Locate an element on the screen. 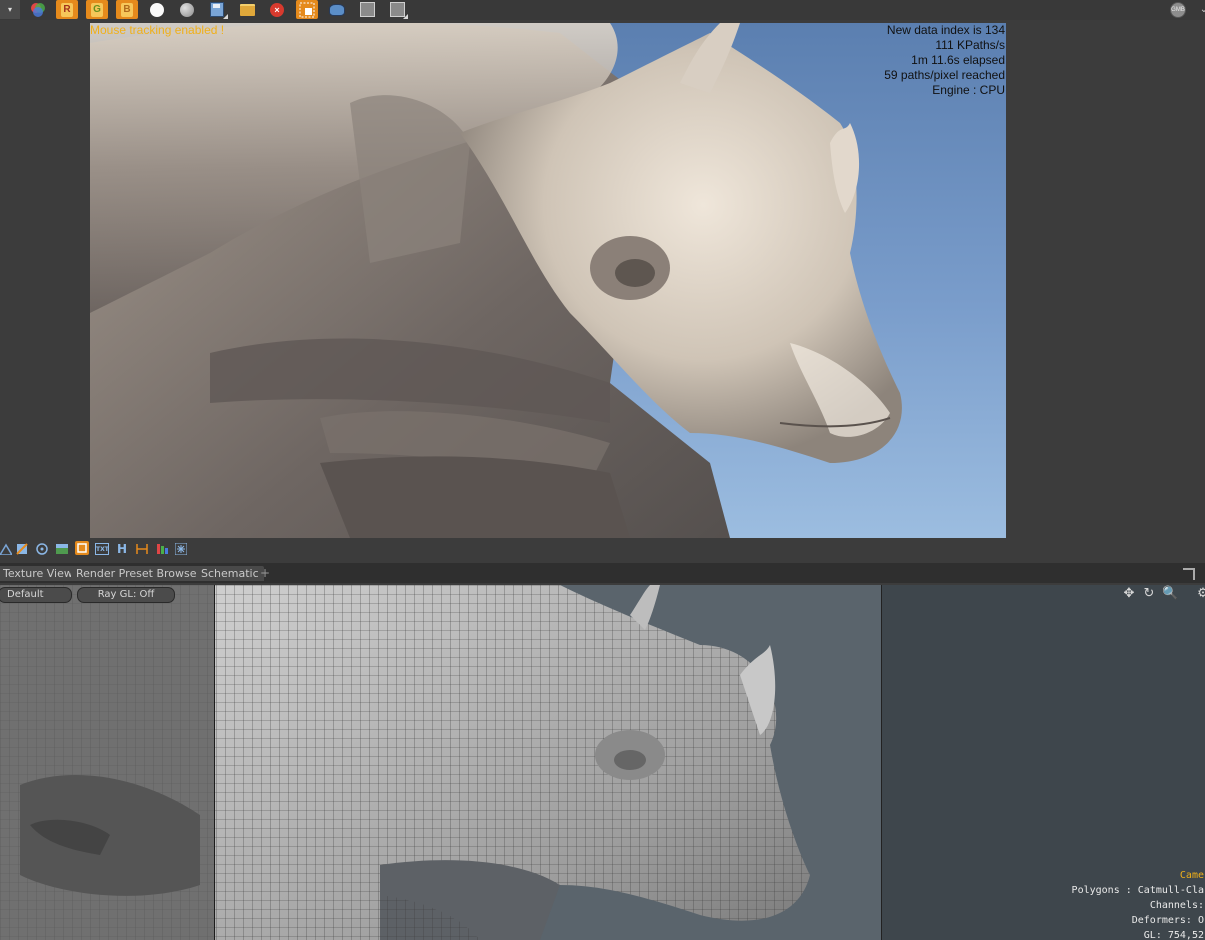 This screenshot has width=1205, height=940. layer-button is located at coordinates (367, 9).